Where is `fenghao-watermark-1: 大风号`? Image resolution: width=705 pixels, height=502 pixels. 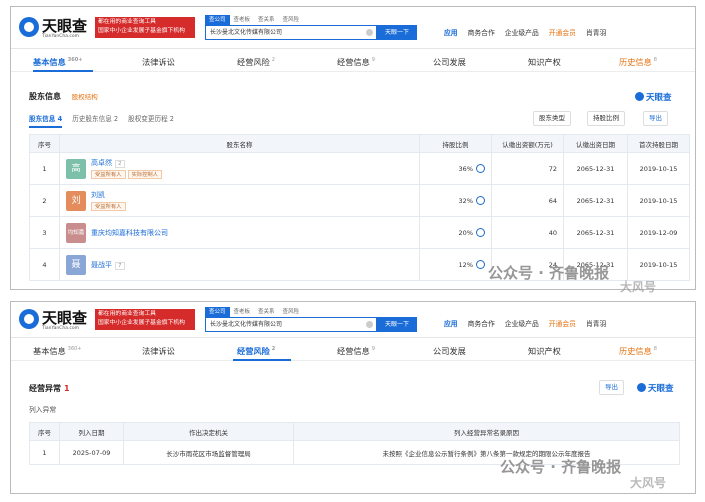 fenghao-watermark-1: 大风号 is located at coordinates (638, 287).